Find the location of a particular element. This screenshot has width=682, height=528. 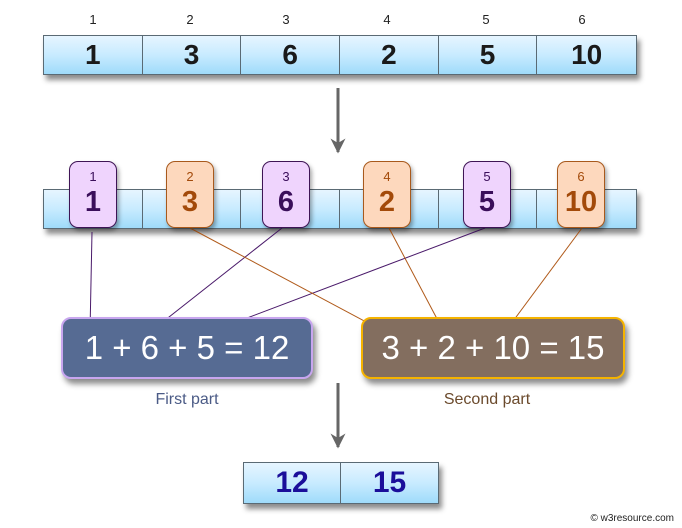

element-card: 5 5 is located at coordinates (487, 194).